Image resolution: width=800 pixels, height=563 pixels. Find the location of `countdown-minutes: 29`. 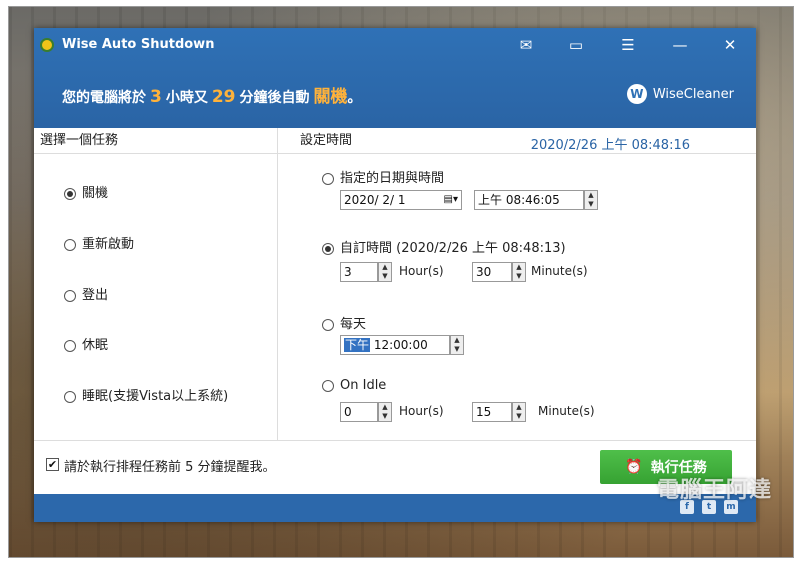

countdown-minutes: 29 is located at coordinates (223, 97).